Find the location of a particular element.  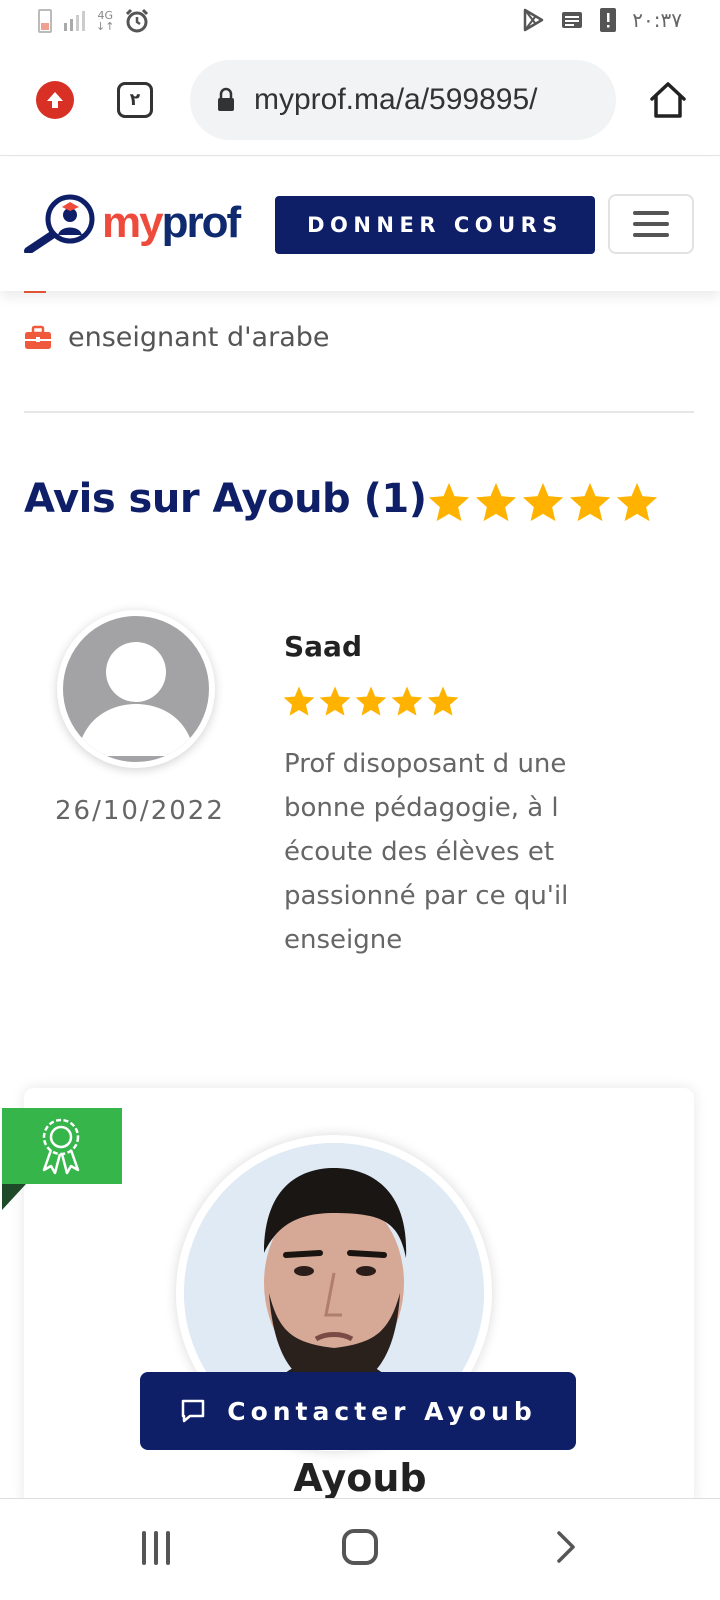

chat-icon is located at coordinates (193, 1411).